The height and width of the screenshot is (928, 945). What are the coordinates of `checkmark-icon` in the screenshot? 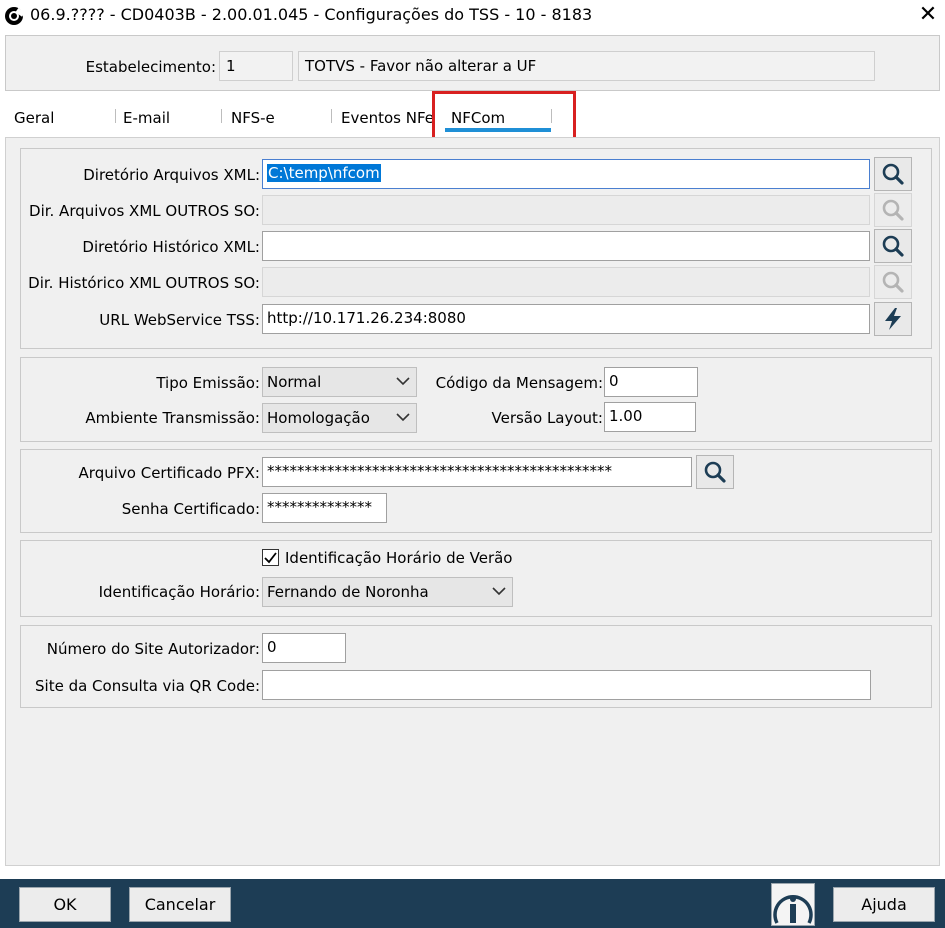 It's located at (270, 558).